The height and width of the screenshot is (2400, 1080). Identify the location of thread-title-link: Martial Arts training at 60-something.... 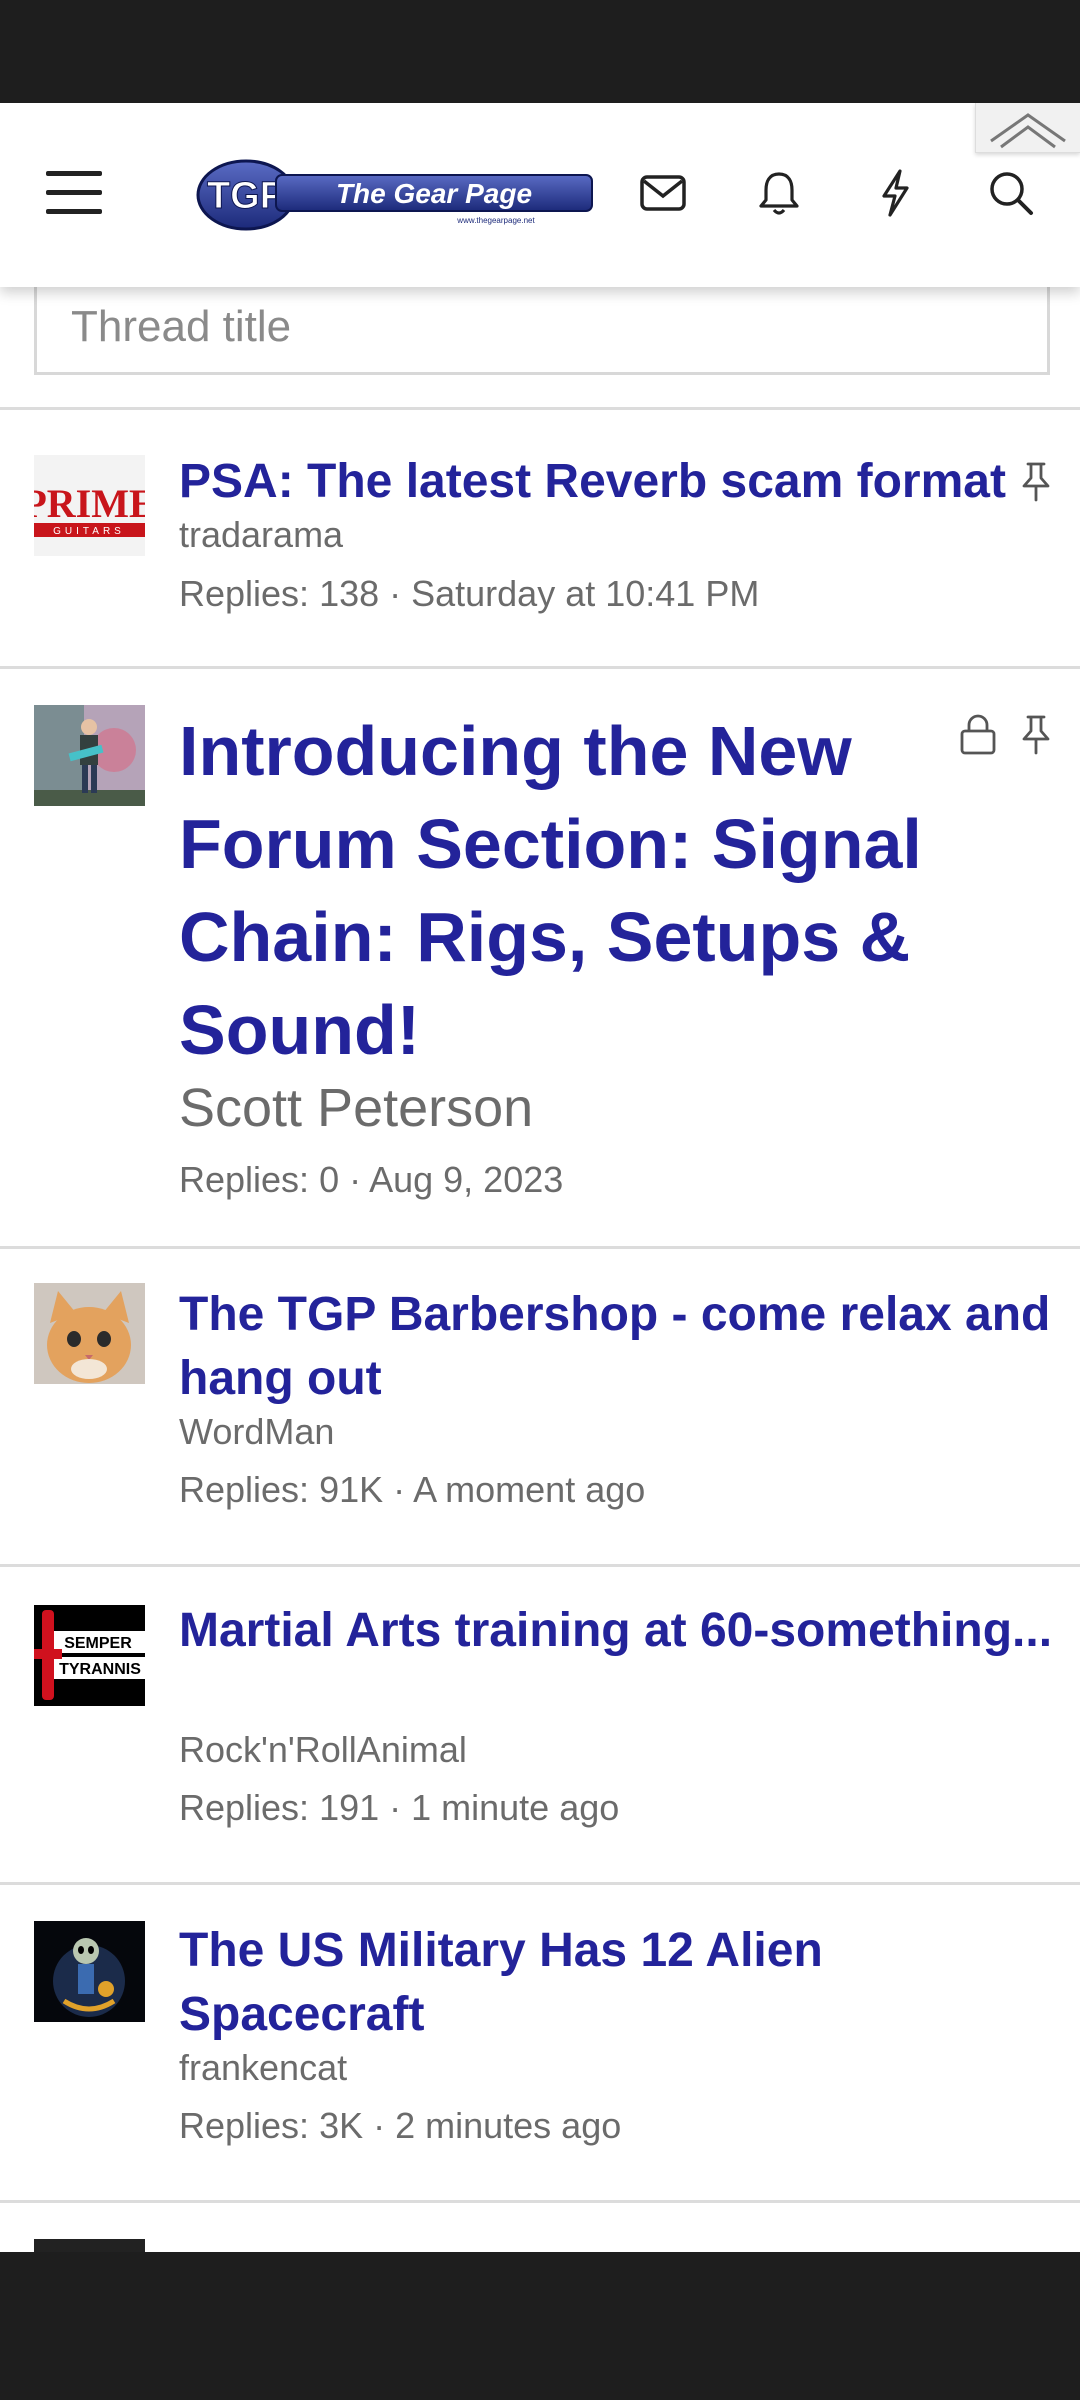
(619, 1631).